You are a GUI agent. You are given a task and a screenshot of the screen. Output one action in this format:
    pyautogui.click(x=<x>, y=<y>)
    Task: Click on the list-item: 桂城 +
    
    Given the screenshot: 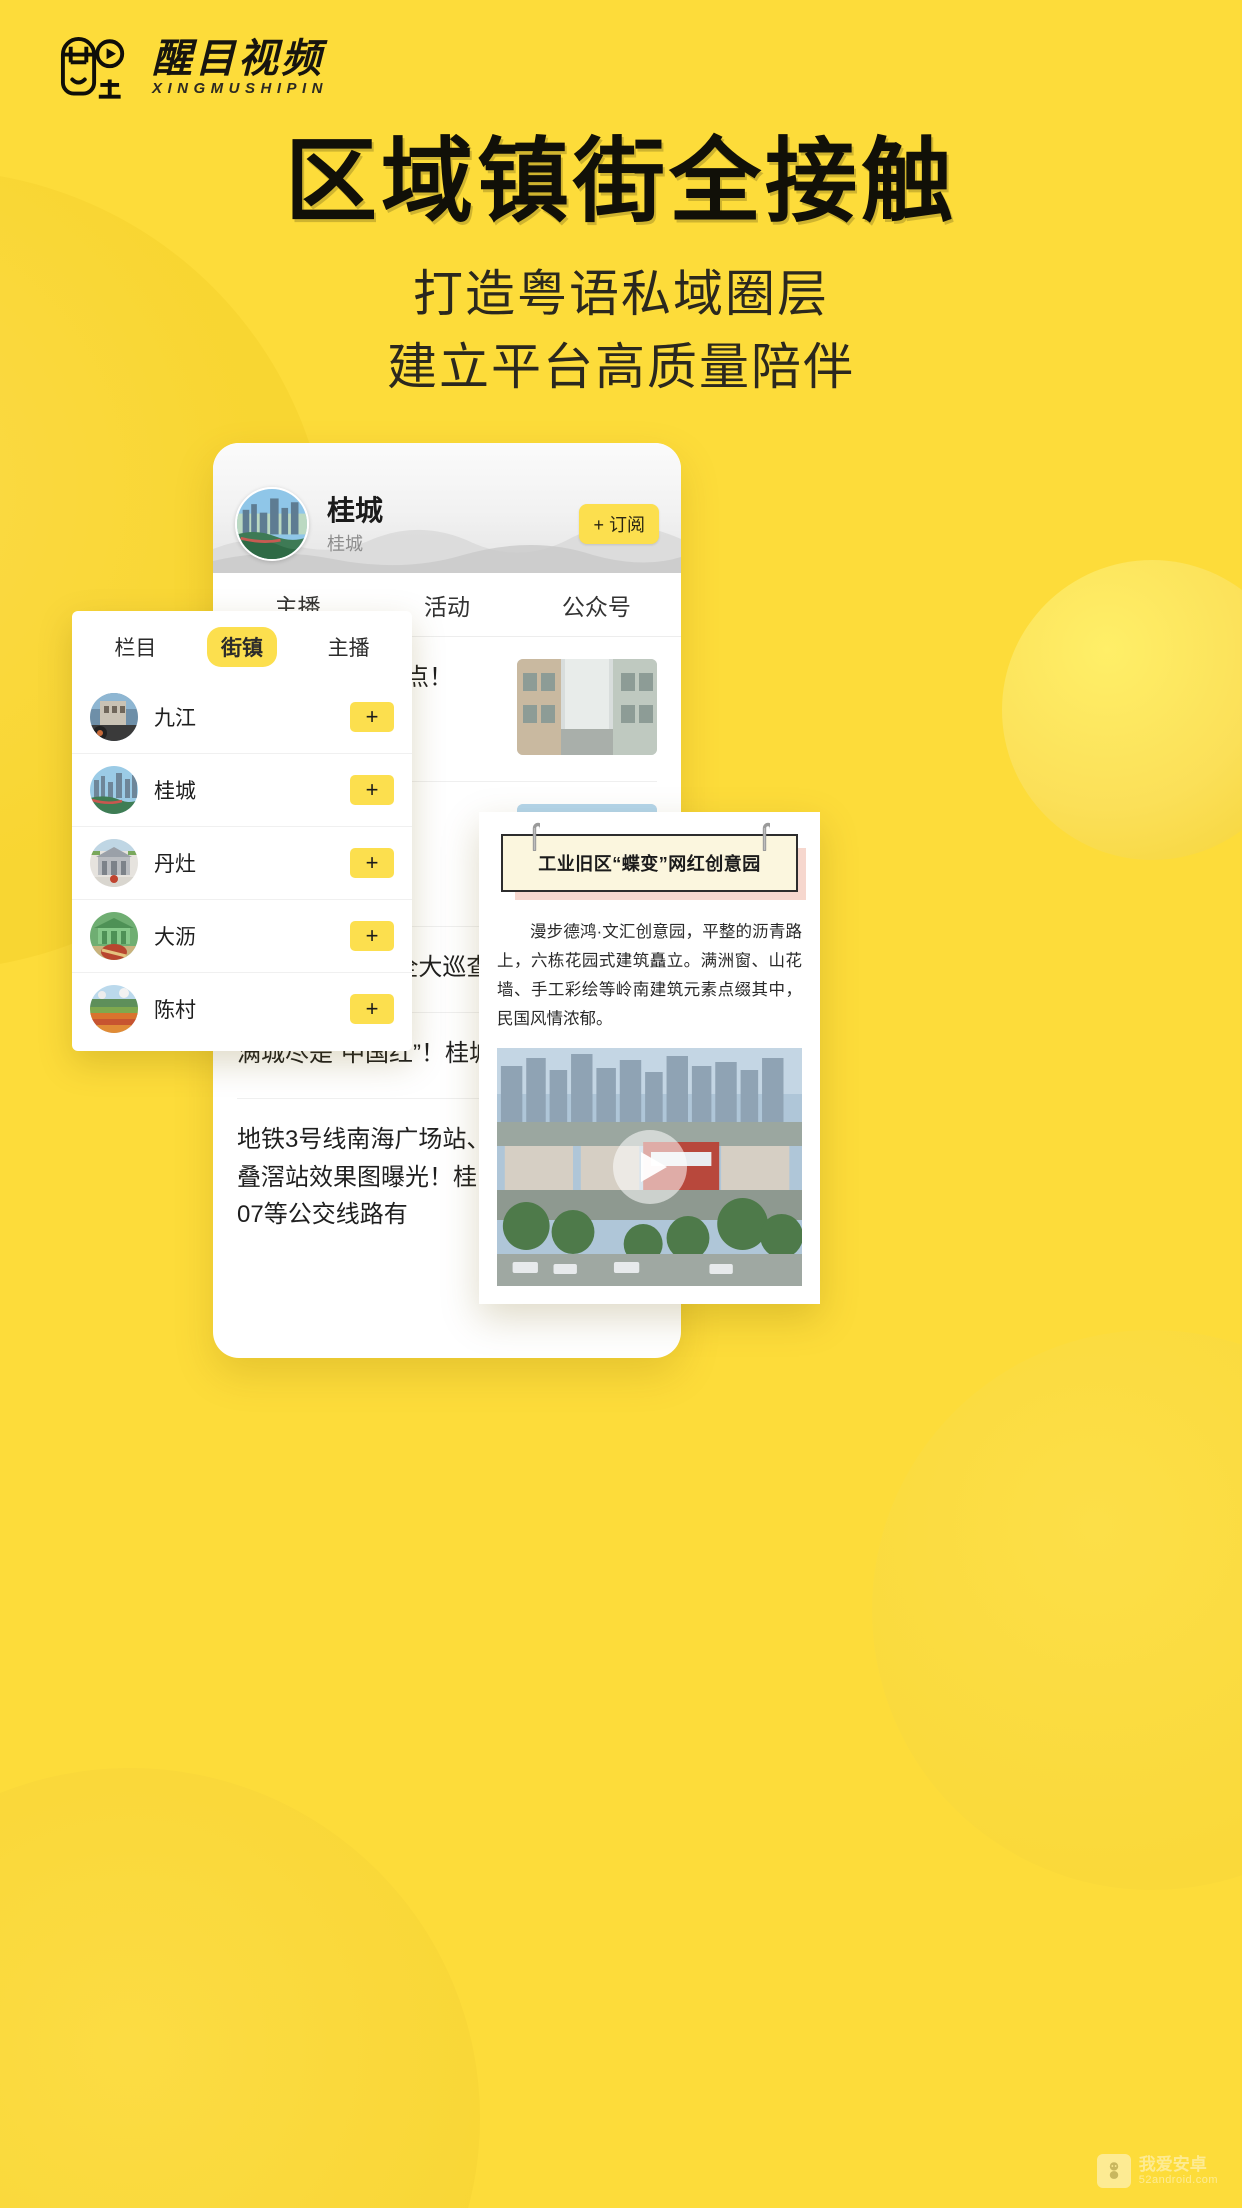 What is the action you would take?
    pyautogui.click(x=242, y=790)
    